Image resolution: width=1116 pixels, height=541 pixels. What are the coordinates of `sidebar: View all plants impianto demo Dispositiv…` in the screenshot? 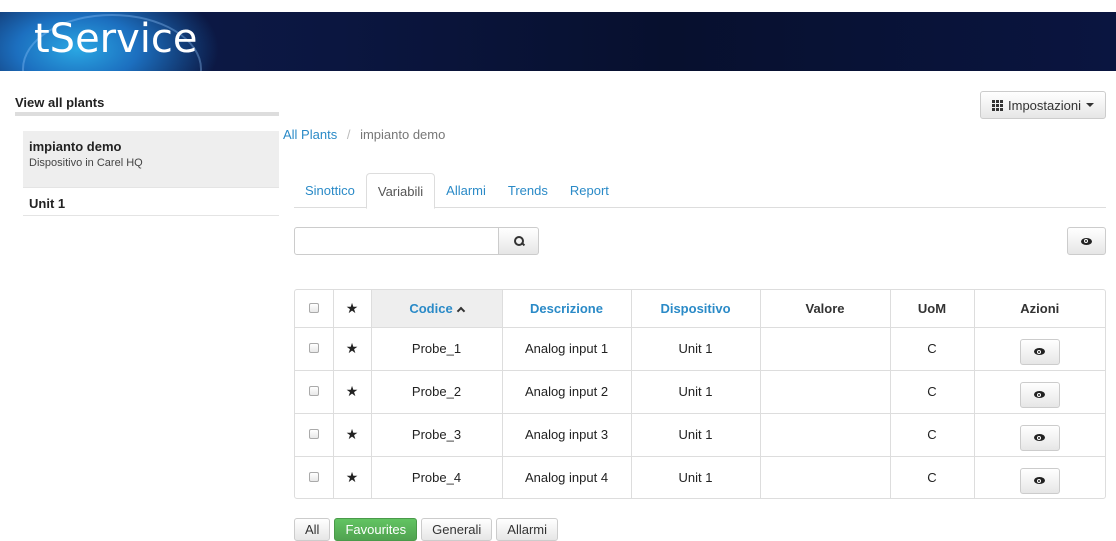 It's located at (147, 152).